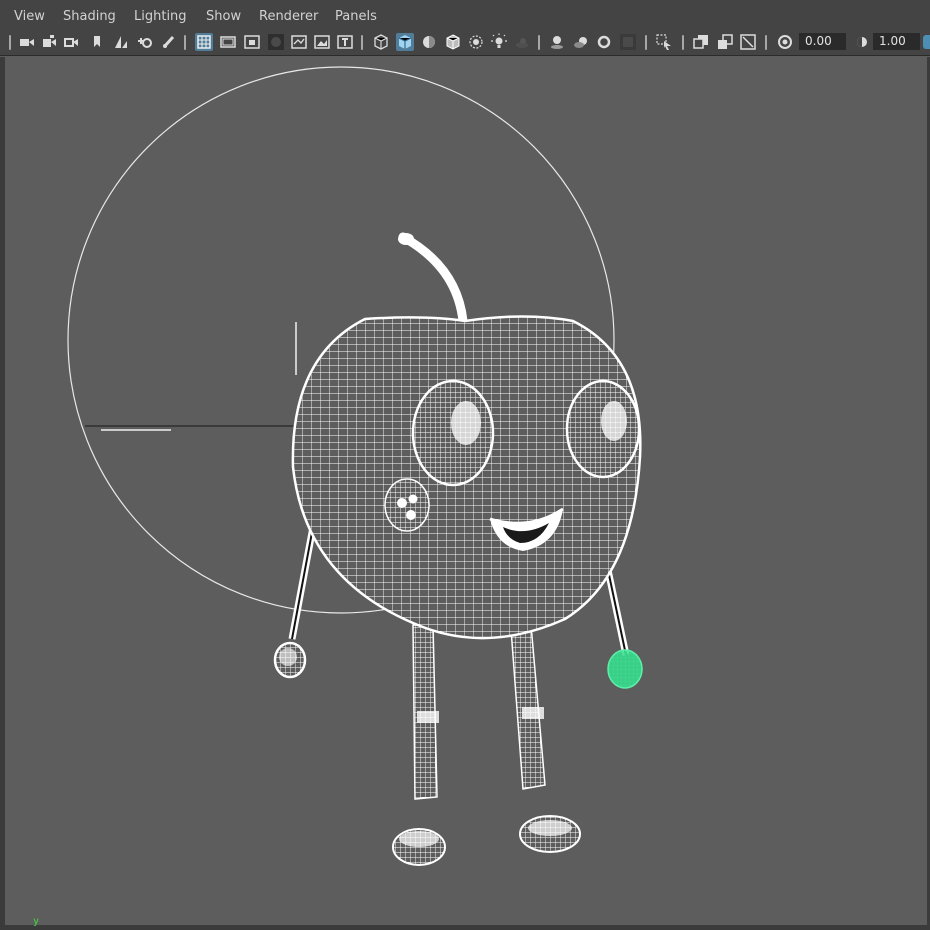 This screenshot has width=930, height=930. What do you see at coordinates (169, 42) in the screenshot?
I see `grease-pencil-icon` at bounding box center [169, 42].